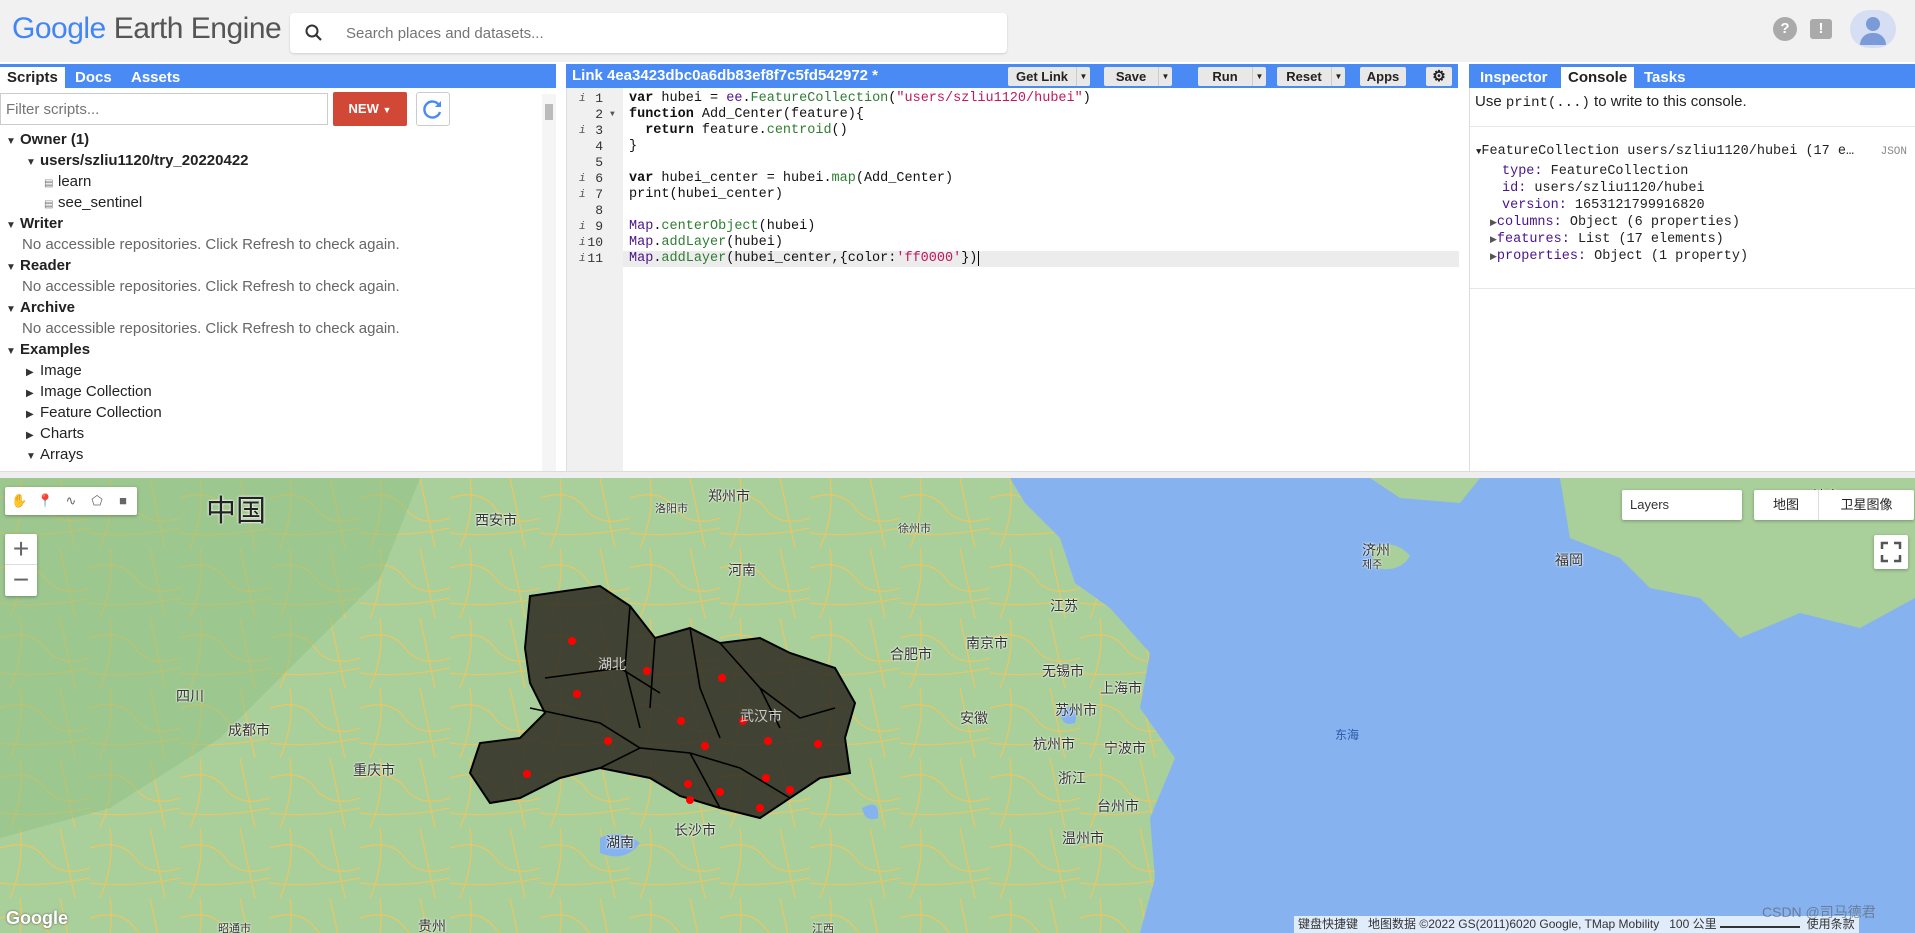  Describe the element at coordinates (1076, 710) in the screenshot. I see `map-place-label: 苏州市` at that location.